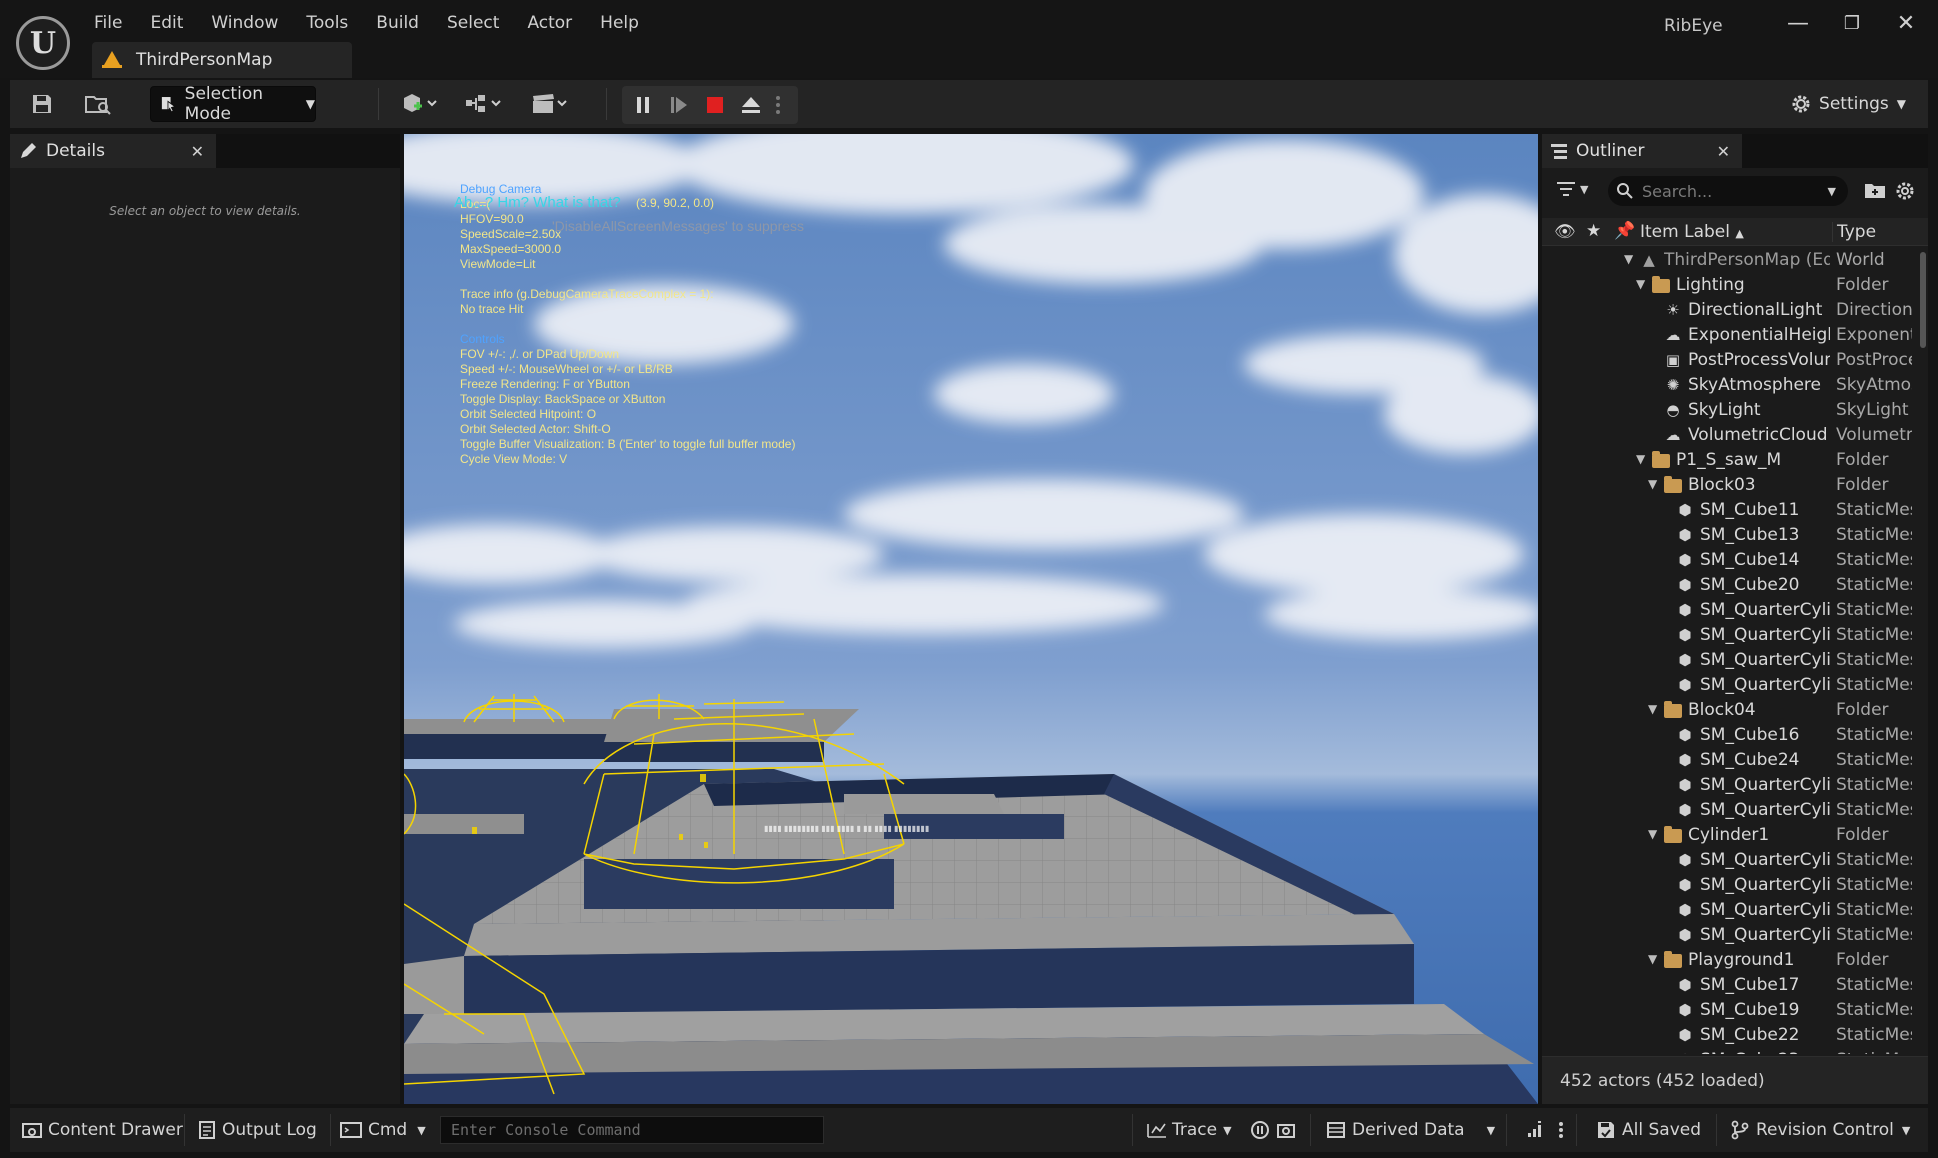  I want to click on settings-button: Settings ▼, so click(1847, 104).